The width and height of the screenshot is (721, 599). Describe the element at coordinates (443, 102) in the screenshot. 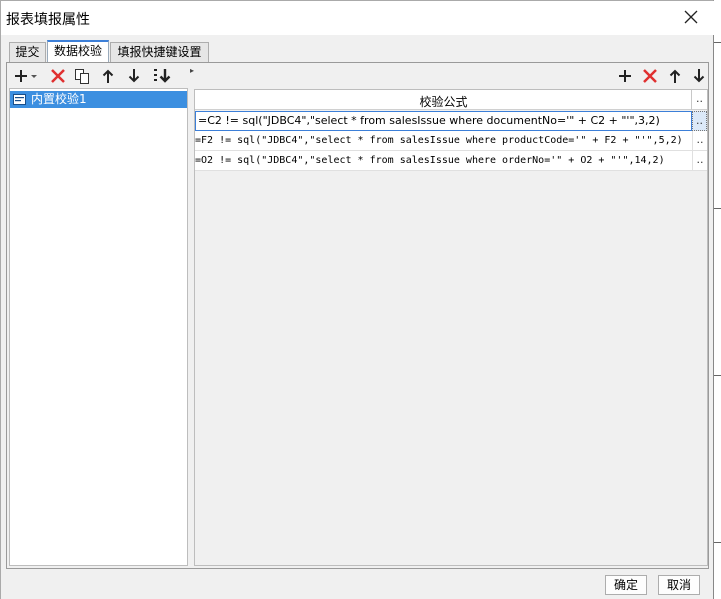

I see `column-header-formula: 校验公式` at that location.